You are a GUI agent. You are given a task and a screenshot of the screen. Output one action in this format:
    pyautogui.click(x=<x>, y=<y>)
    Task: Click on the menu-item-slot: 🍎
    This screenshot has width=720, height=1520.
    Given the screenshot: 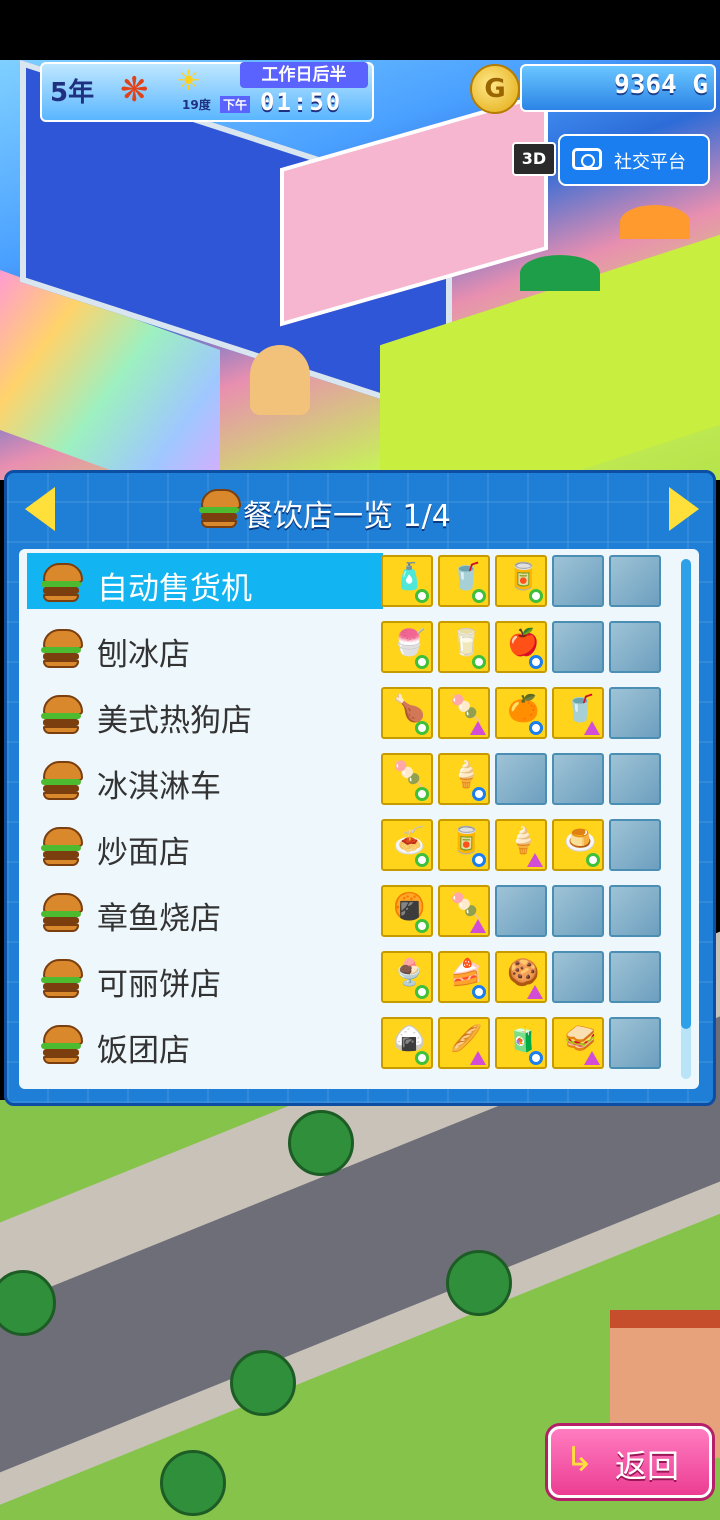 What is the action you would take?
    pyautogui.click(x=521, y=647)
    